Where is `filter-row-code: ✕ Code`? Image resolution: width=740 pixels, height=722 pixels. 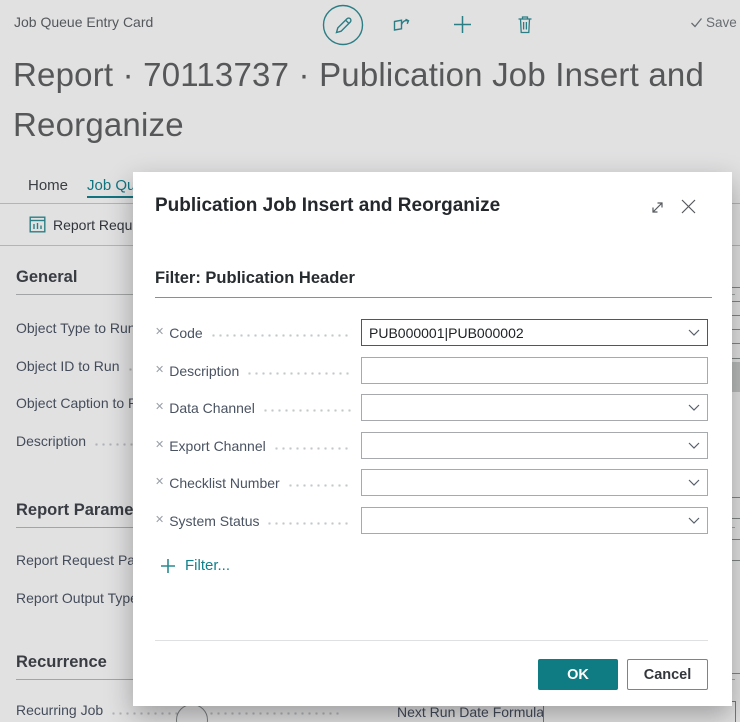
filter-row-code: ✕ Code is located at coordinates (431, 332).